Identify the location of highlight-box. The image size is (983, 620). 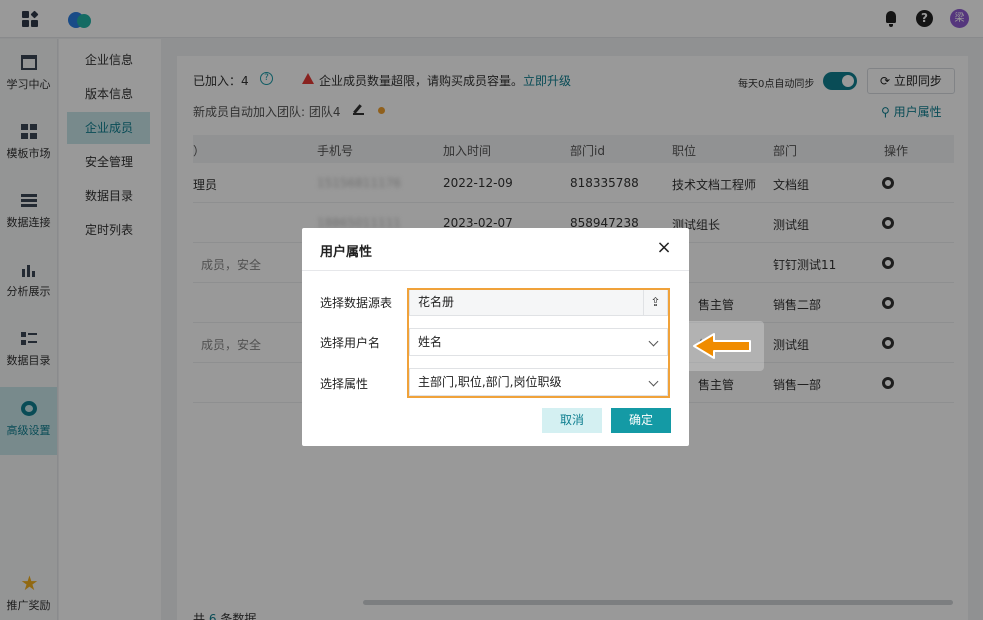
(538, 343).